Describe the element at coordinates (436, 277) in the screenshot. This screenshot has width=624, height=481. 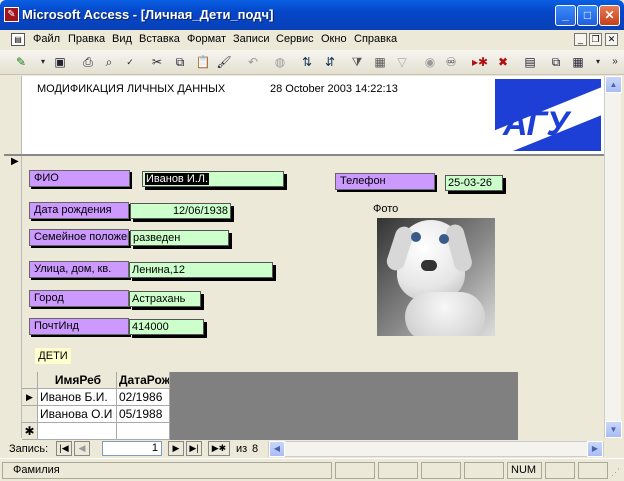
I see `dog-photo` at that location.